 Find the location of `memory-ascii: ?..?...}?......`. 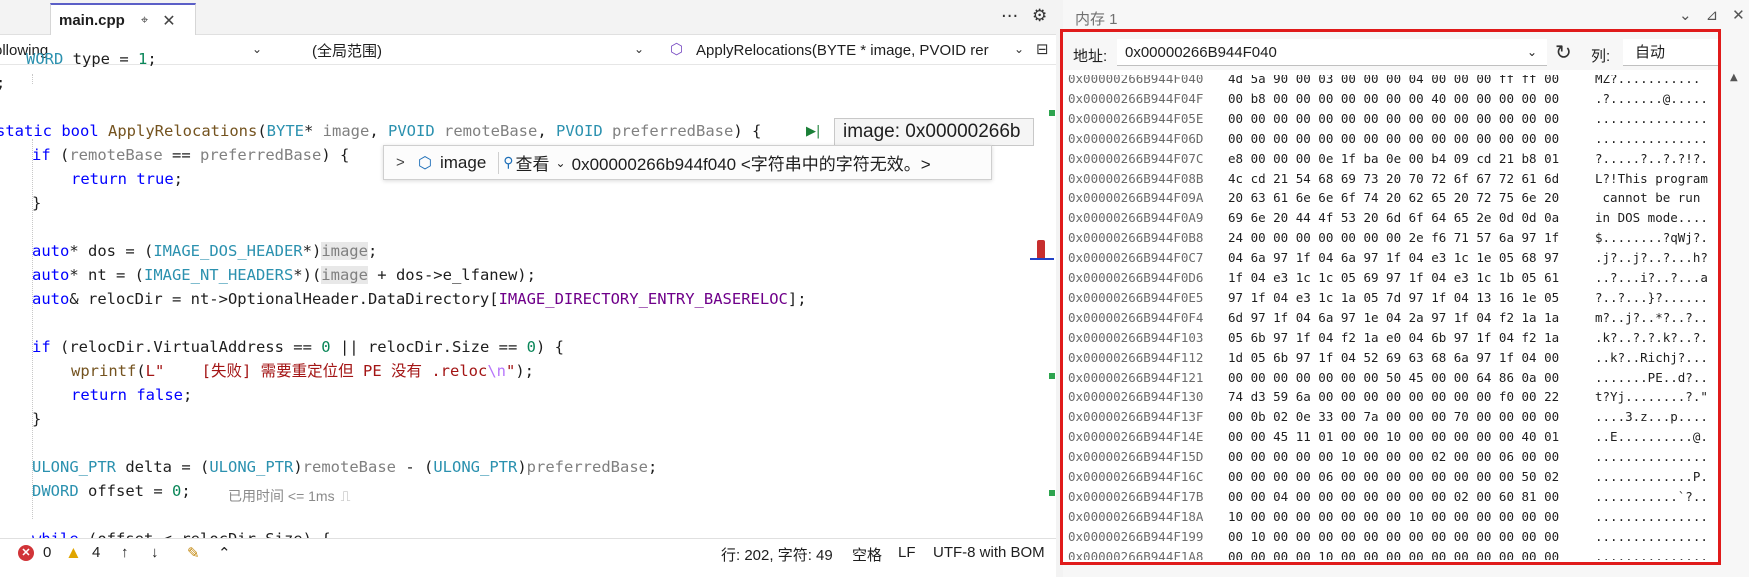

memory-ascii: ?..?...}?...... is located at coordinates (1651, 297).